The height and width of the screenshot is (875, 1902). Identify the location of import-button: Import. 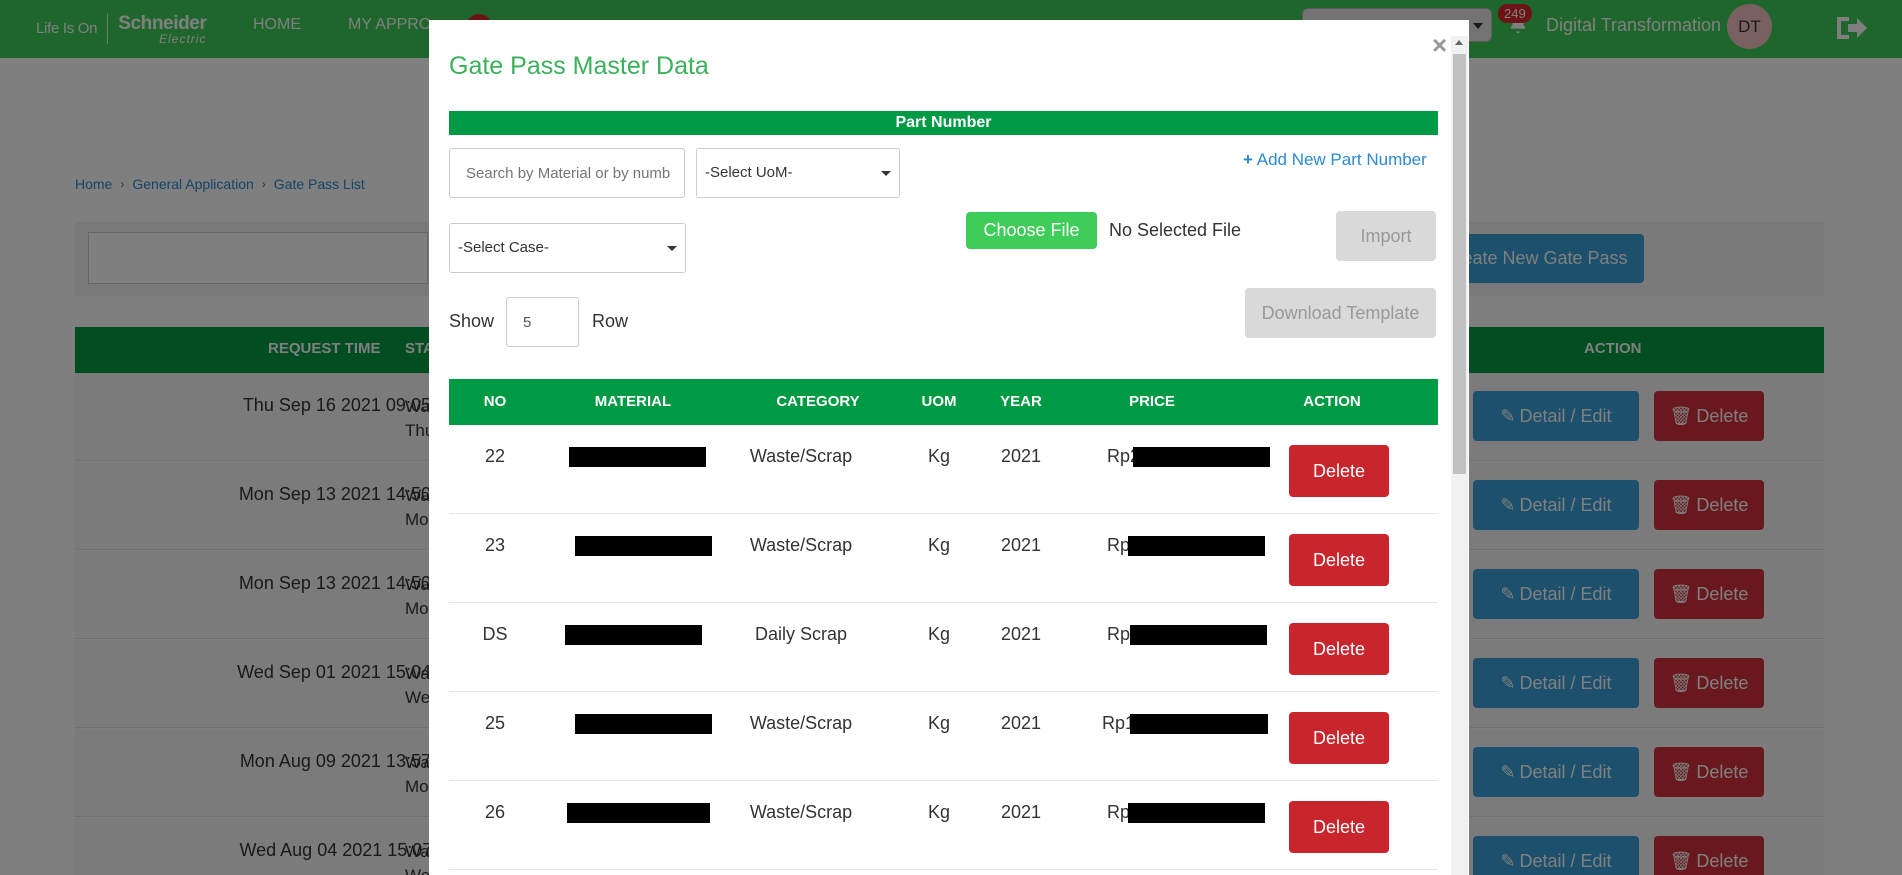
(1386, 236).